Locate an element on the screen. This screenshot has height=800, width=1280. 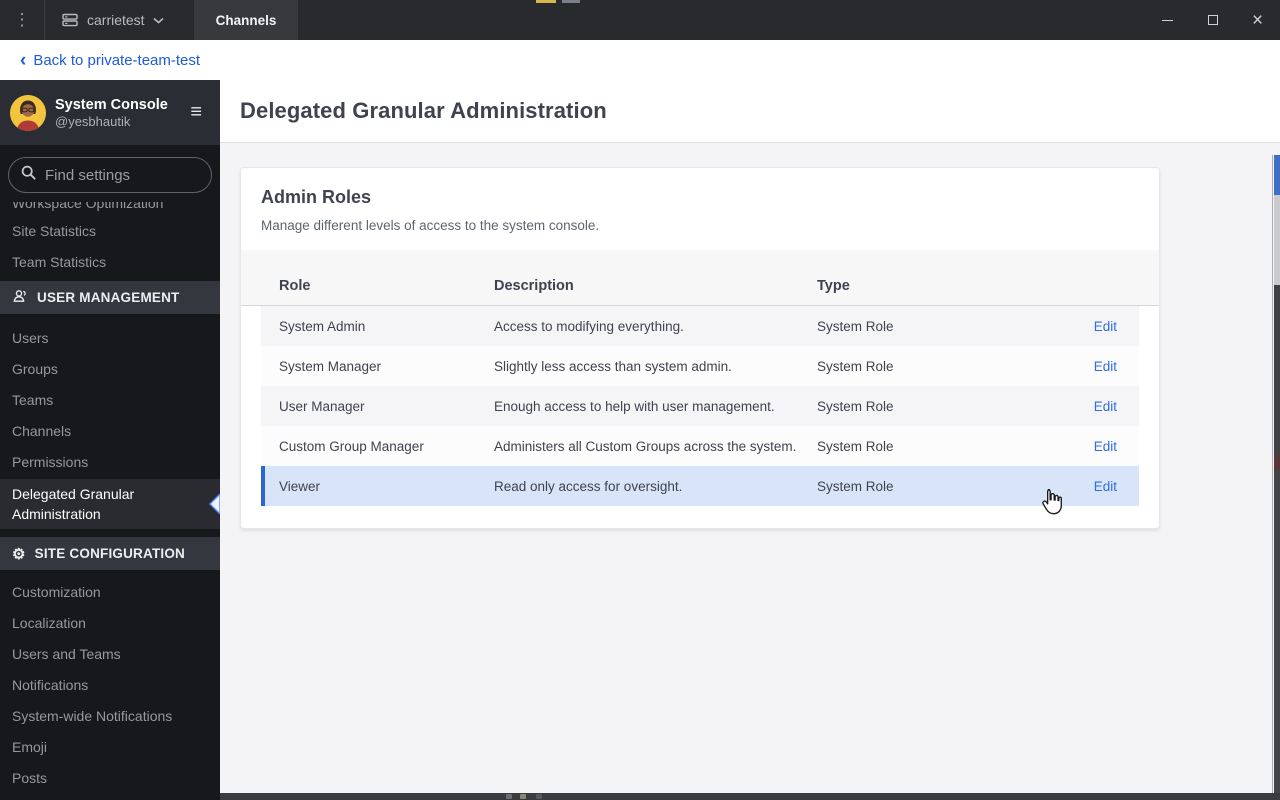
search-input is located at coordinates (120, 175).